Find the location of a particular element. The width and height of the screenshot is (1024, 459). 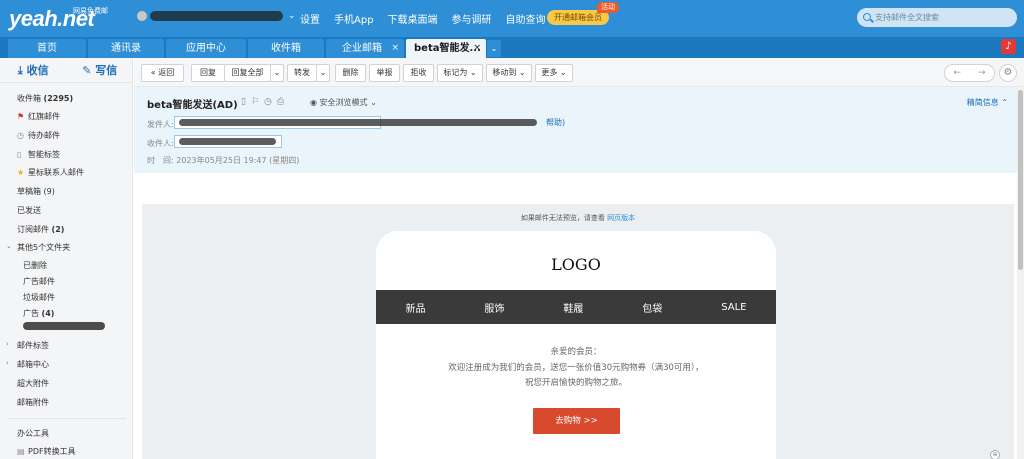

sidebar-item-flagged: ⚑ 红旗邮件 is located at coordinates (38, 116).